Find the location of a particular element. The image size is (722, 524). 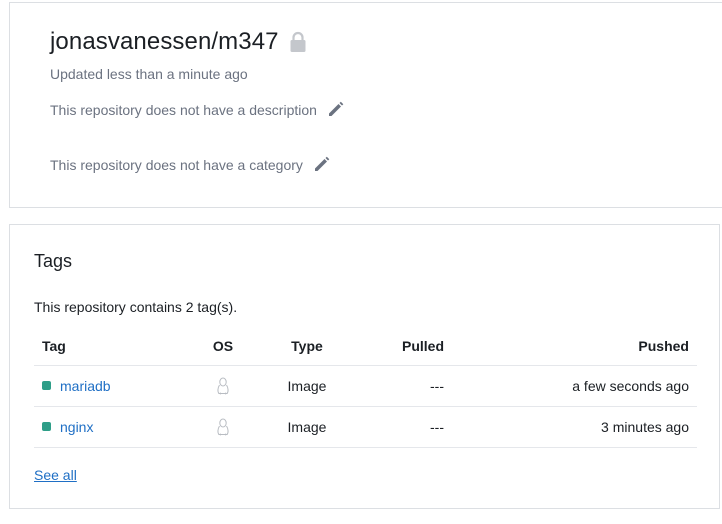

repository-updated-text: Updated less than a minute ago is located at coordinates (149, 74).